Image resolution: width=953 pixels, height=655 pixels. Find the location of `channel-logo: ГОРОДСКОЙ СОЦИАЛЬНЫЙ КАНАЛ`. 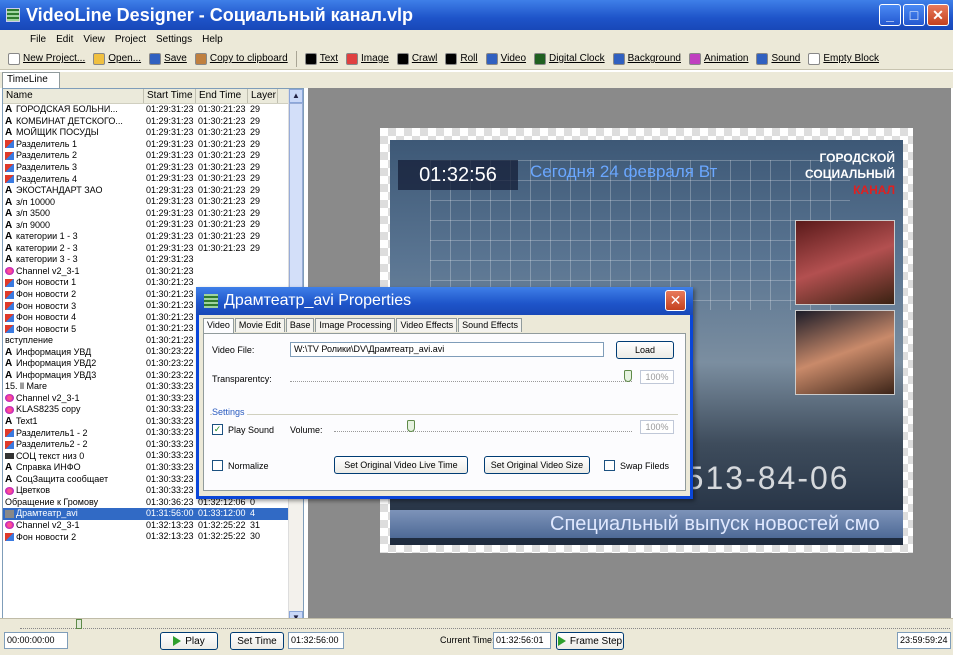

channel-logo: ГОРОДСКОЙ СОЦИАЛЬНЫЙ КАНАЛ is located at coordinates (850, 174).